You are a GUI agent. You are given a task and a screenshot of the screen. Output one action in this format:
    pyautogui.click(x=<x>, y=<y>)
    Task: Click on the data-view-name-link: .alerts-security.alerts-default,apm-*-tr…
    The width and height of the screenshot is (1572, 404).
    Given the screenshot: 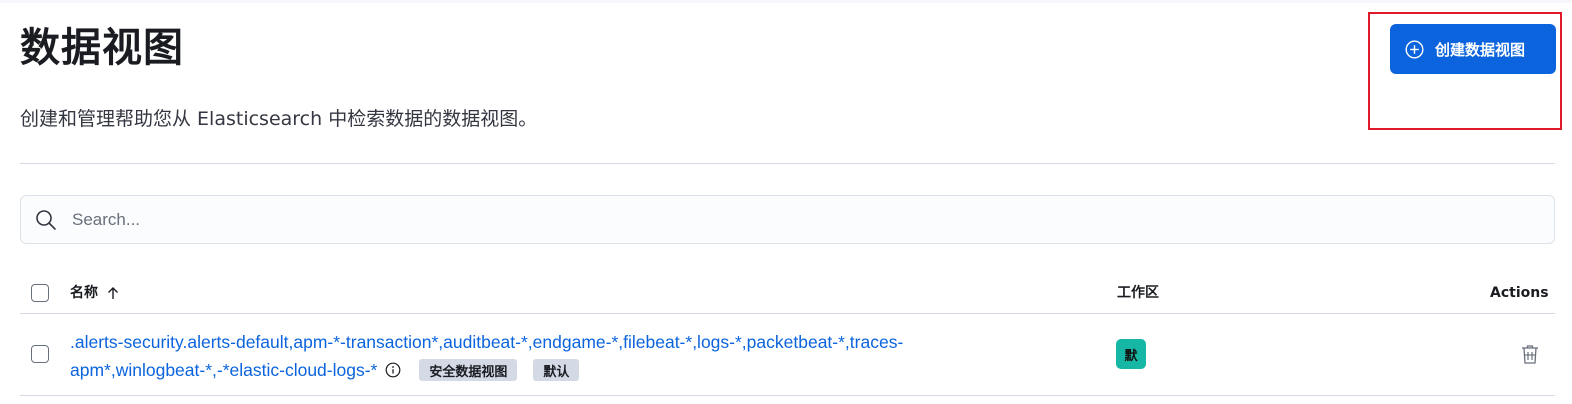 What is the action you would take?
    pyautogui.click(x=550, y=342)
    